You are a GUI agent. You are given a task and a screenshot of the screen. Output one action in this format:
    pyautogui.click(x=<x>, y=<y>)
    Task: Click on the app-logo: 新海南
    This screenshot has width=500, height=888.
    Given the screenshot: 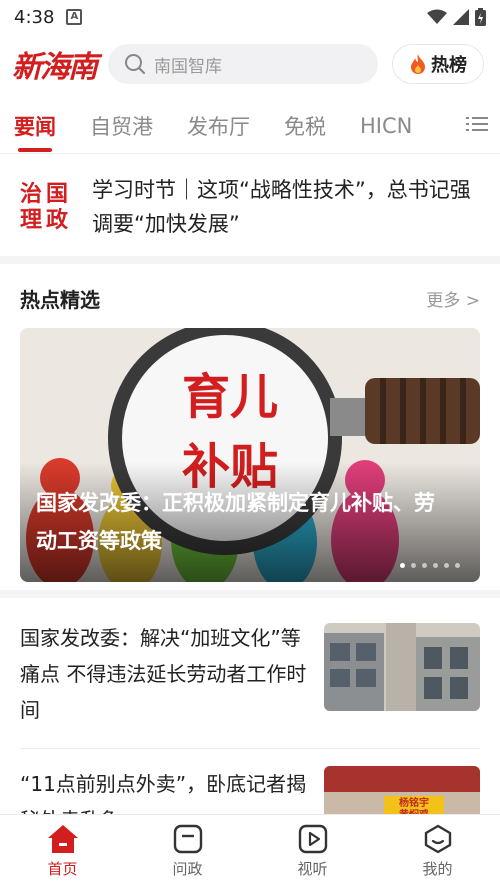 What is the action you would take?
    pyautogui.click(x=57, y=64)
    